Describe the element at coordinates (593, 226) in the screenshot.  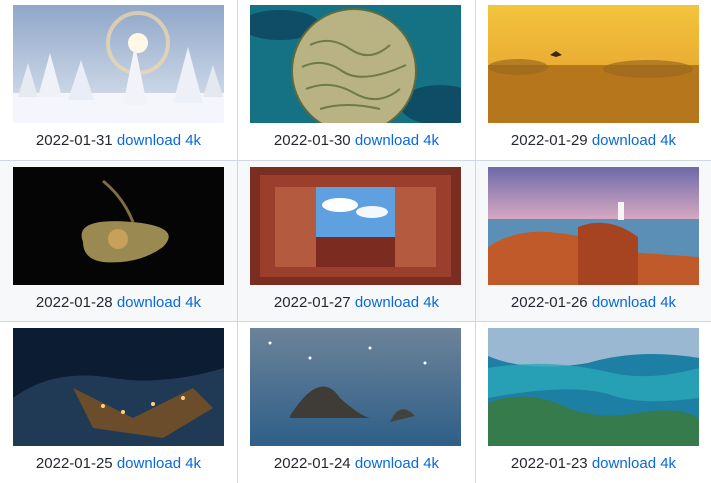
I see `wallpaper-thumbnail-coastal-lighthouse` at that location.